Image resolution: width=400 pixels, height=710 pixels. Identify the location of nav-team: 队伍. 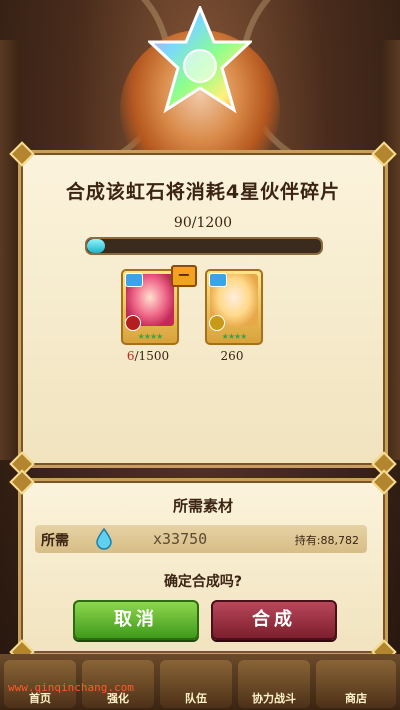
(196, 684).